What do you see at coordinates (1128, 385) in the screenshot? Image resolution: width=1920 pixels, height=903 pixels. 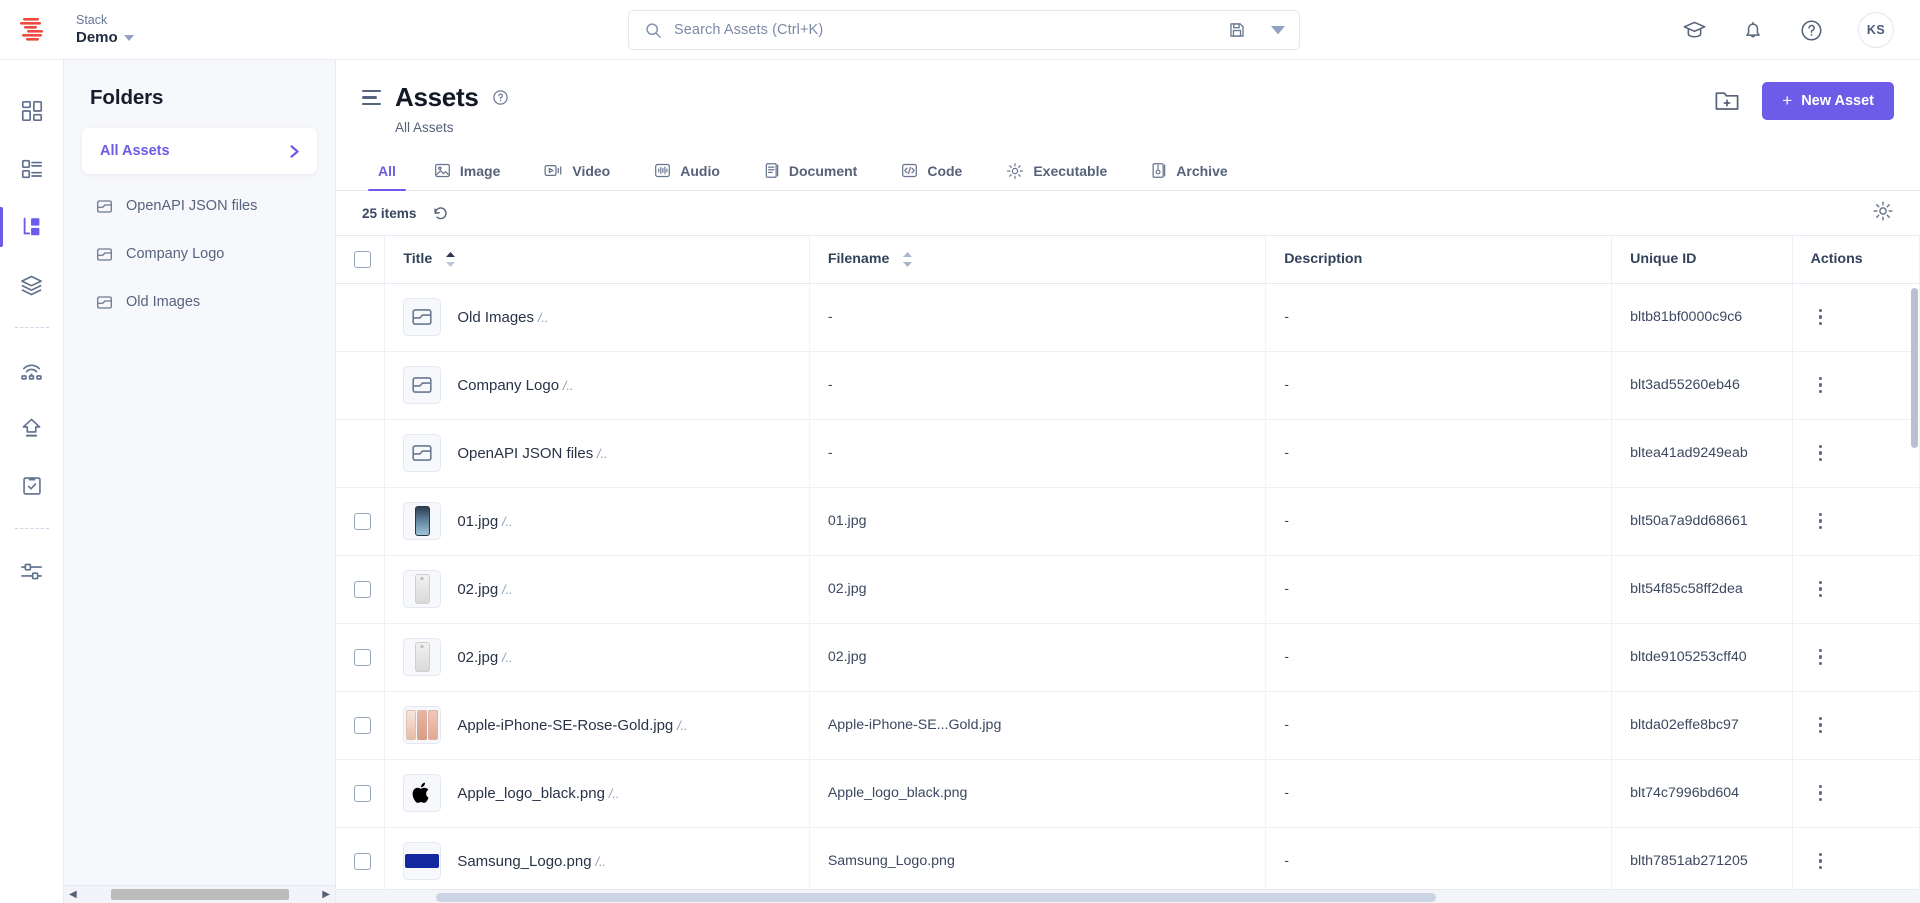 I see `table-row: Company Logo /.. - - blt3ad55260eb46` at bounding box center [1128, 385].